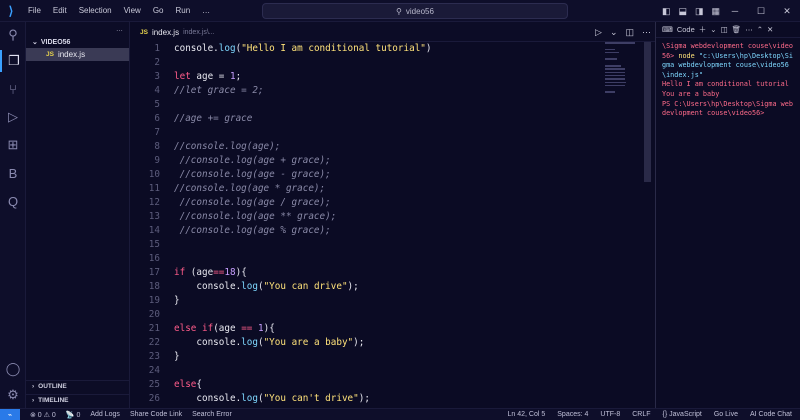 This screenshot has height=420, width=800. I want to click on terminal-output-line: You are a baby, so click(691, 93).